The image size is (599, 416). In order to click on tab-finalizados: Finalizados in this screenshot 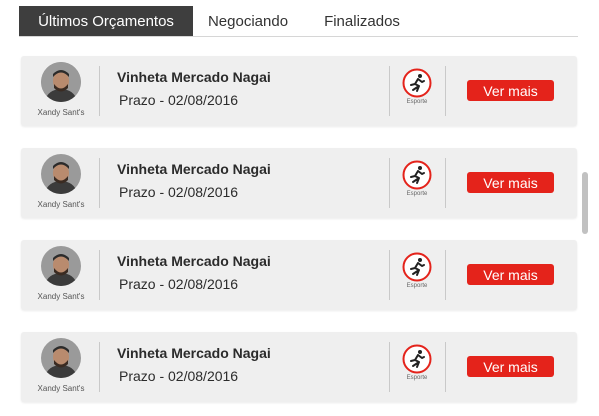, I will do `click(362, 21)`.